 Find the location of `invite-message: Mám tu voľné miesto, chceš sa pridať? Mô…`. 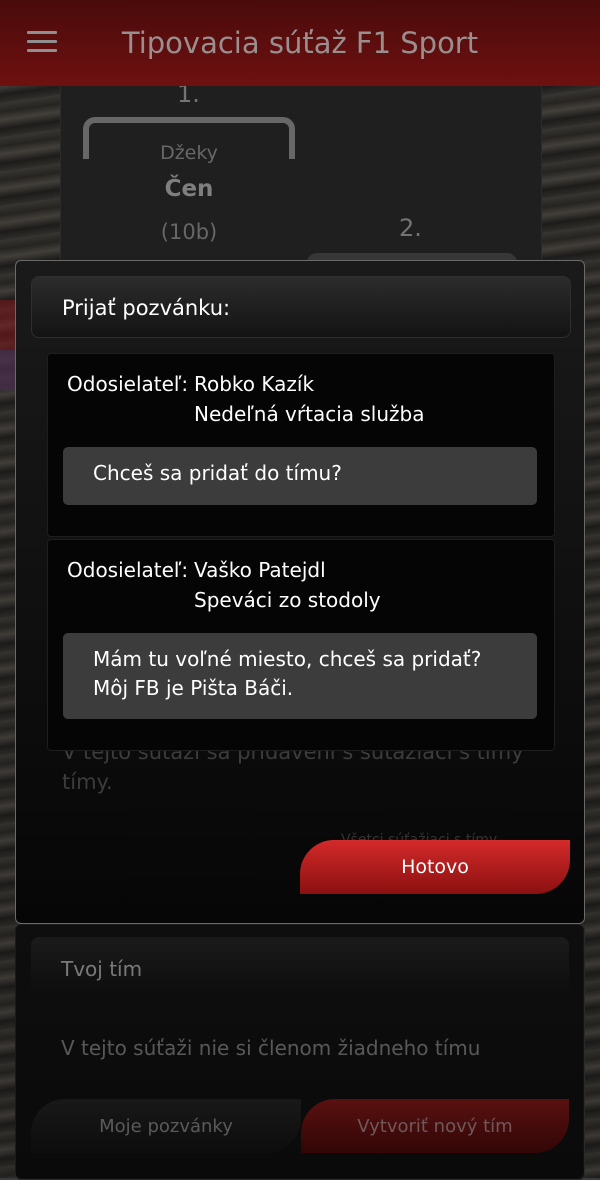

invite-message: Mám tu voľné miesto, chceš sa pridať? Mô… is located at coordinates (300, 676).